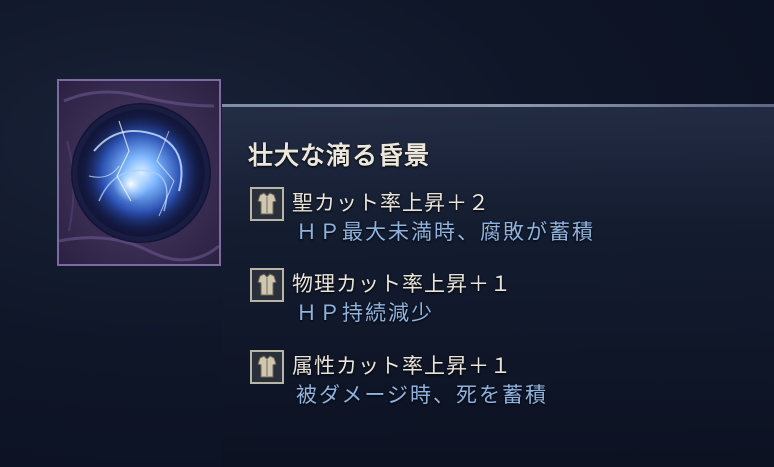 Image resolution: width=774 pixels, height=467 pixels. Describe the element at coordinates (365, 313) in the screenshot. I see `effect-description: ＨＰ持続減少` at that location.